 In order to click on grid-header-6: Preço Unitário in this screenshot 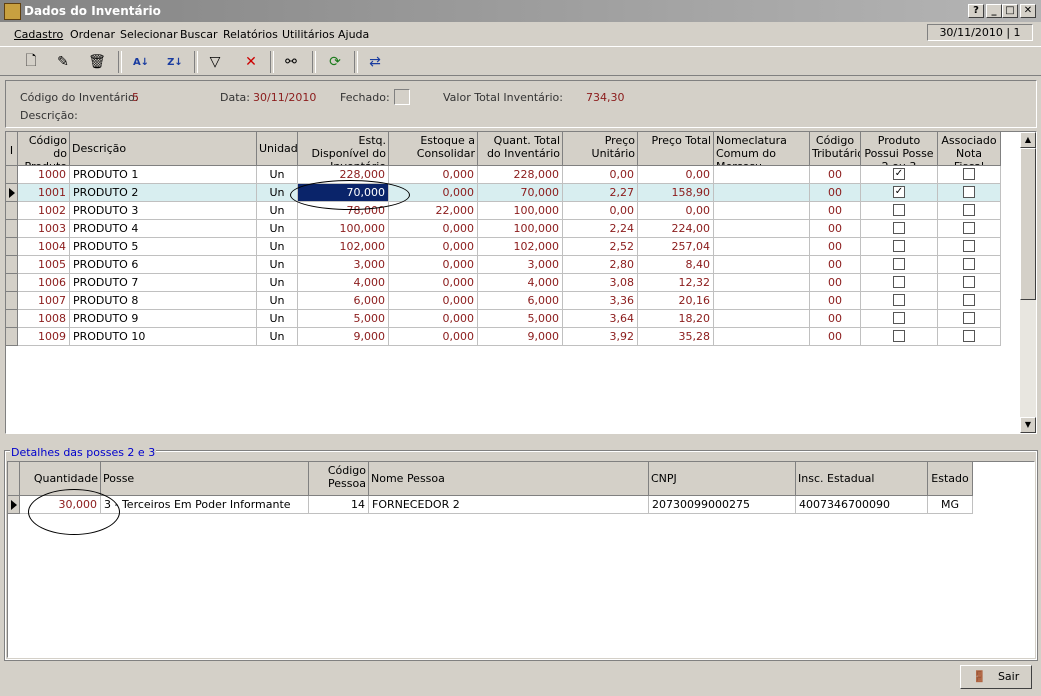, I will do `click(600, 149)`.